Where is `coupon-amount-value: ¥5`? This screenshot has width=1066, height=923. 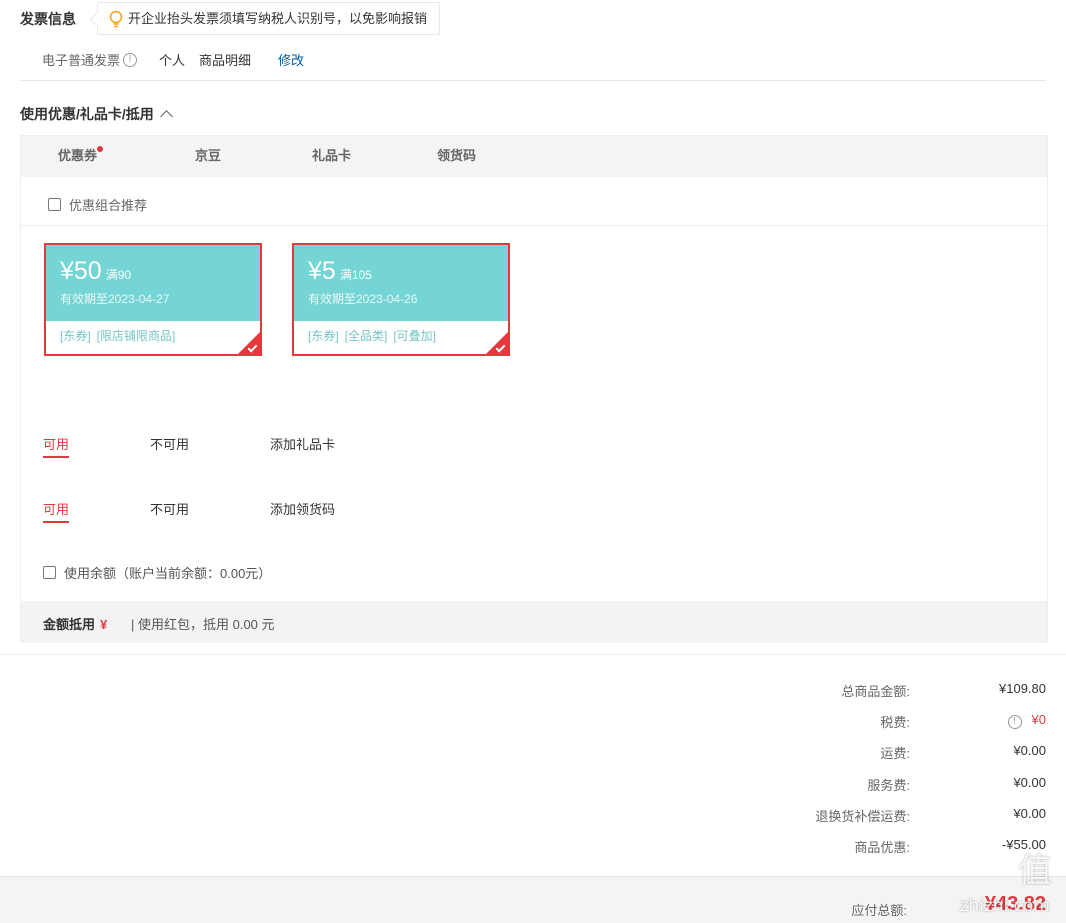 coupon-amount-value: ¥5 is located at coordinates (322, 271).